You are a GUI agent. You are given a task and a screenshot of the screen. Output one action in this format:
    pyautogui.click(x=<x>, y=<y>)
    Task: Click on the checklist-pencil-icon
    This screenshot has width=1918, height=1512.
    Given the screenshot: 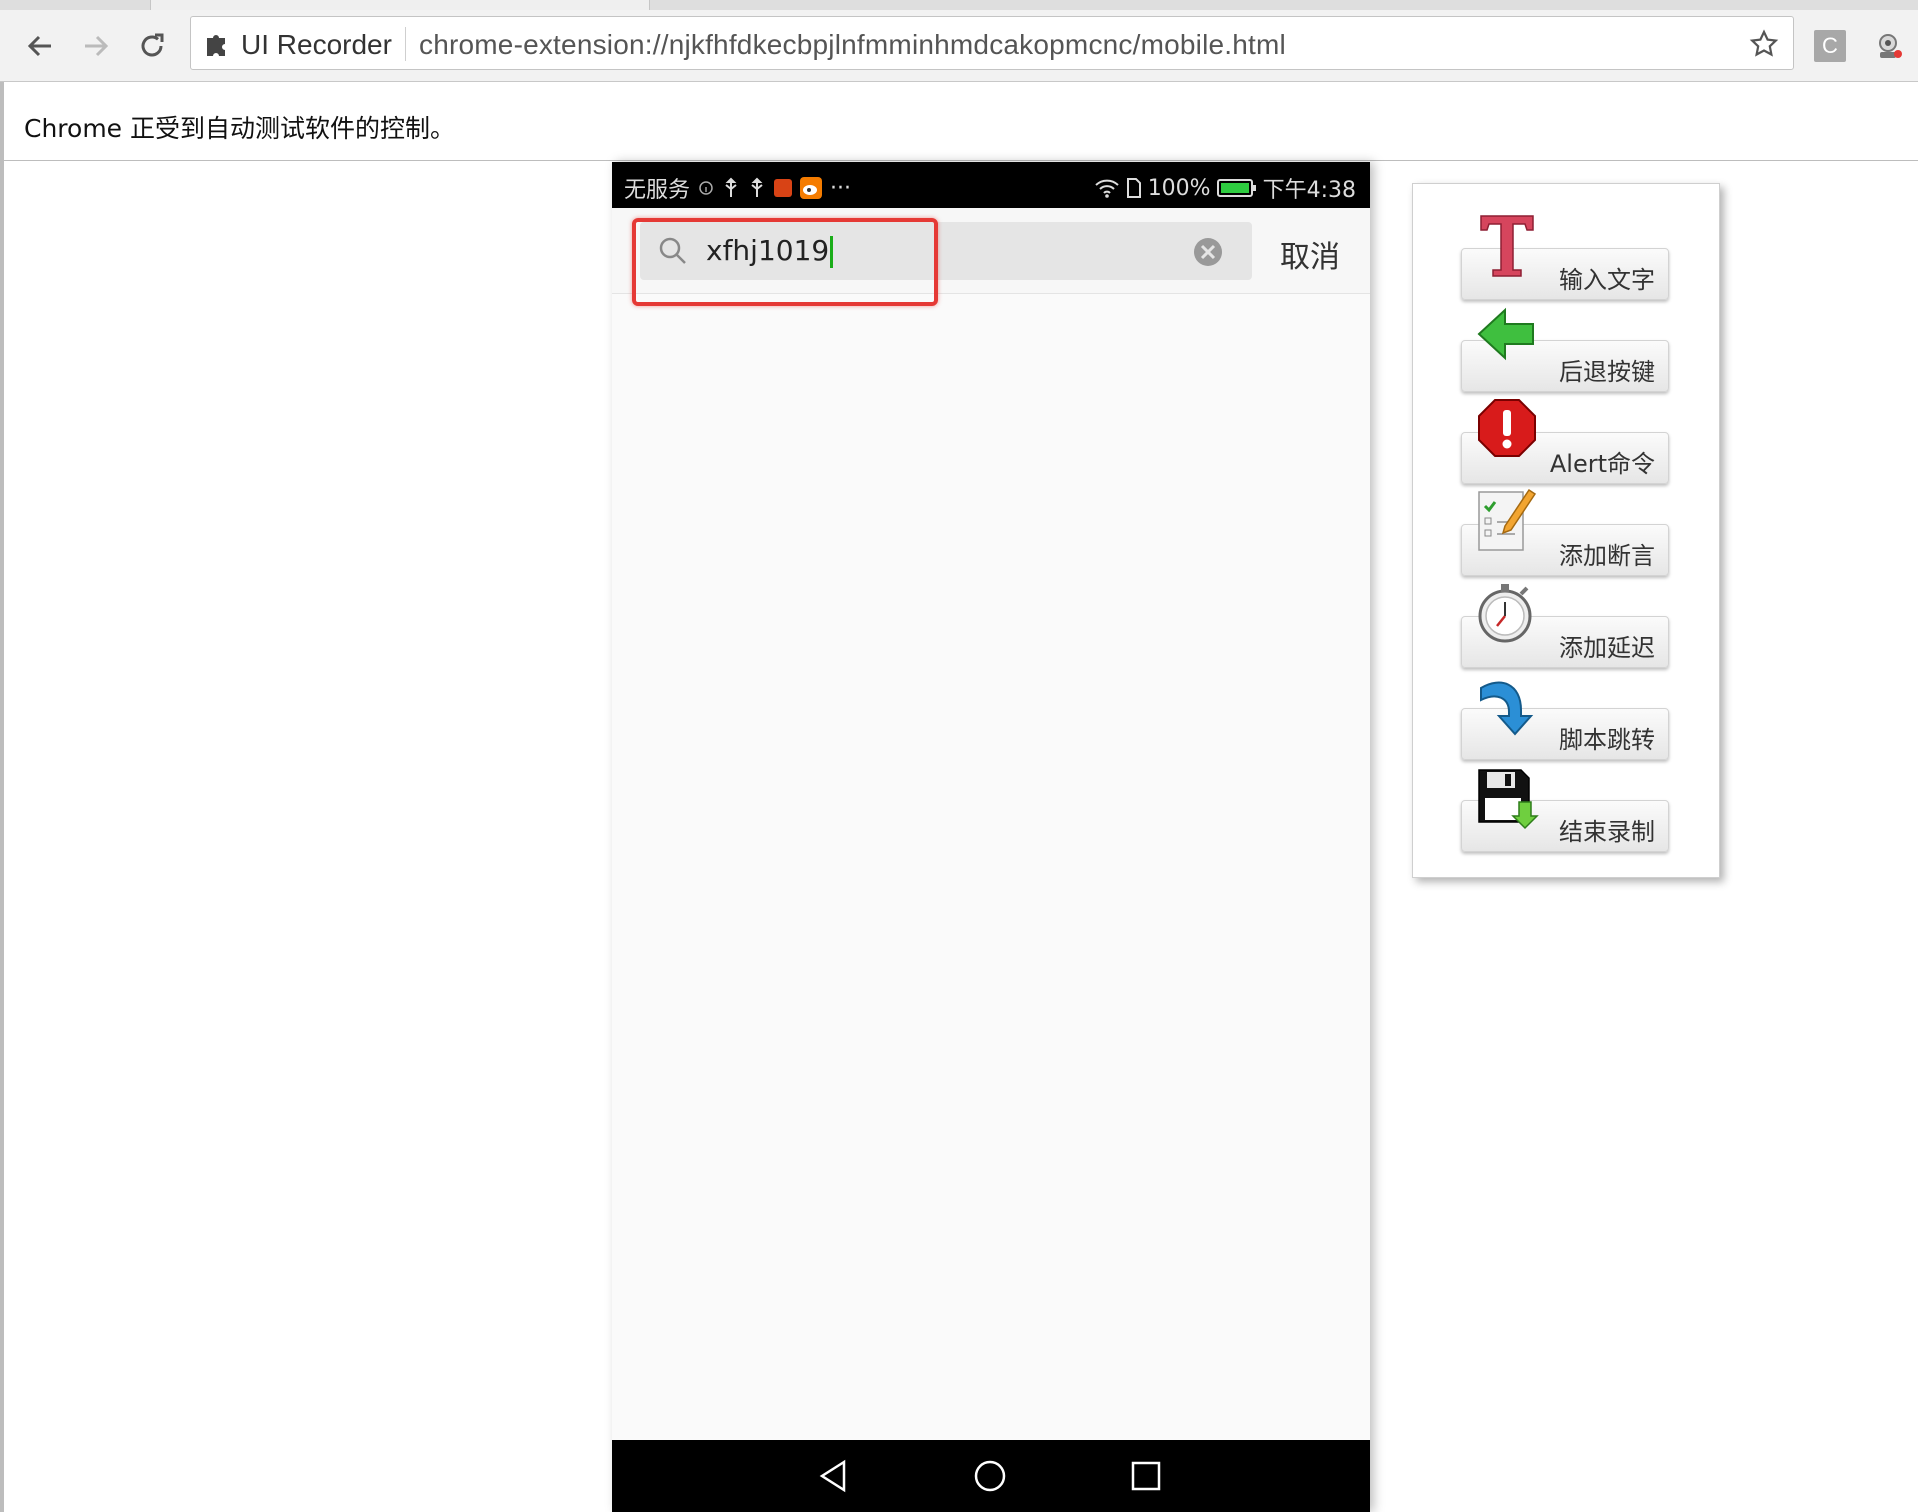 What is the action you would take?
    pyautogui.click(x=1507, y=519)
    